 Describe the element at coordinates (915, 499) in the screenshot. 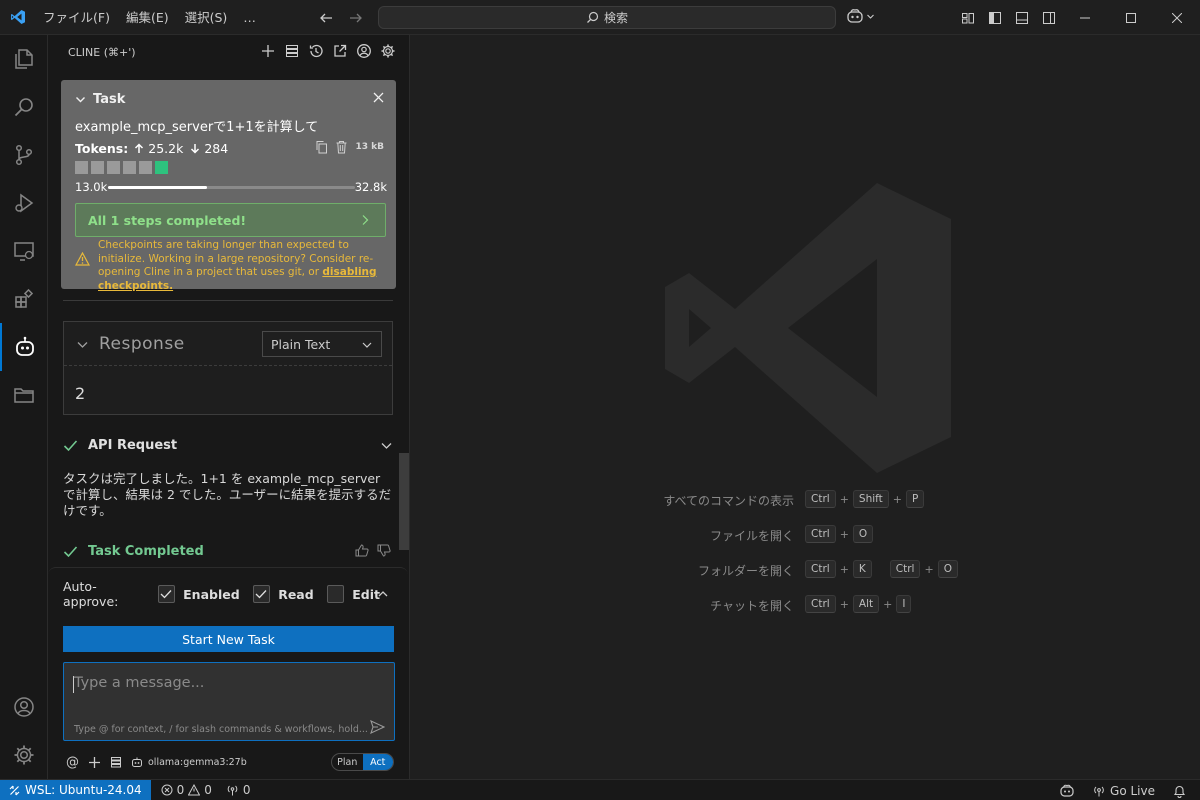

I see `keycap: P` at that location.